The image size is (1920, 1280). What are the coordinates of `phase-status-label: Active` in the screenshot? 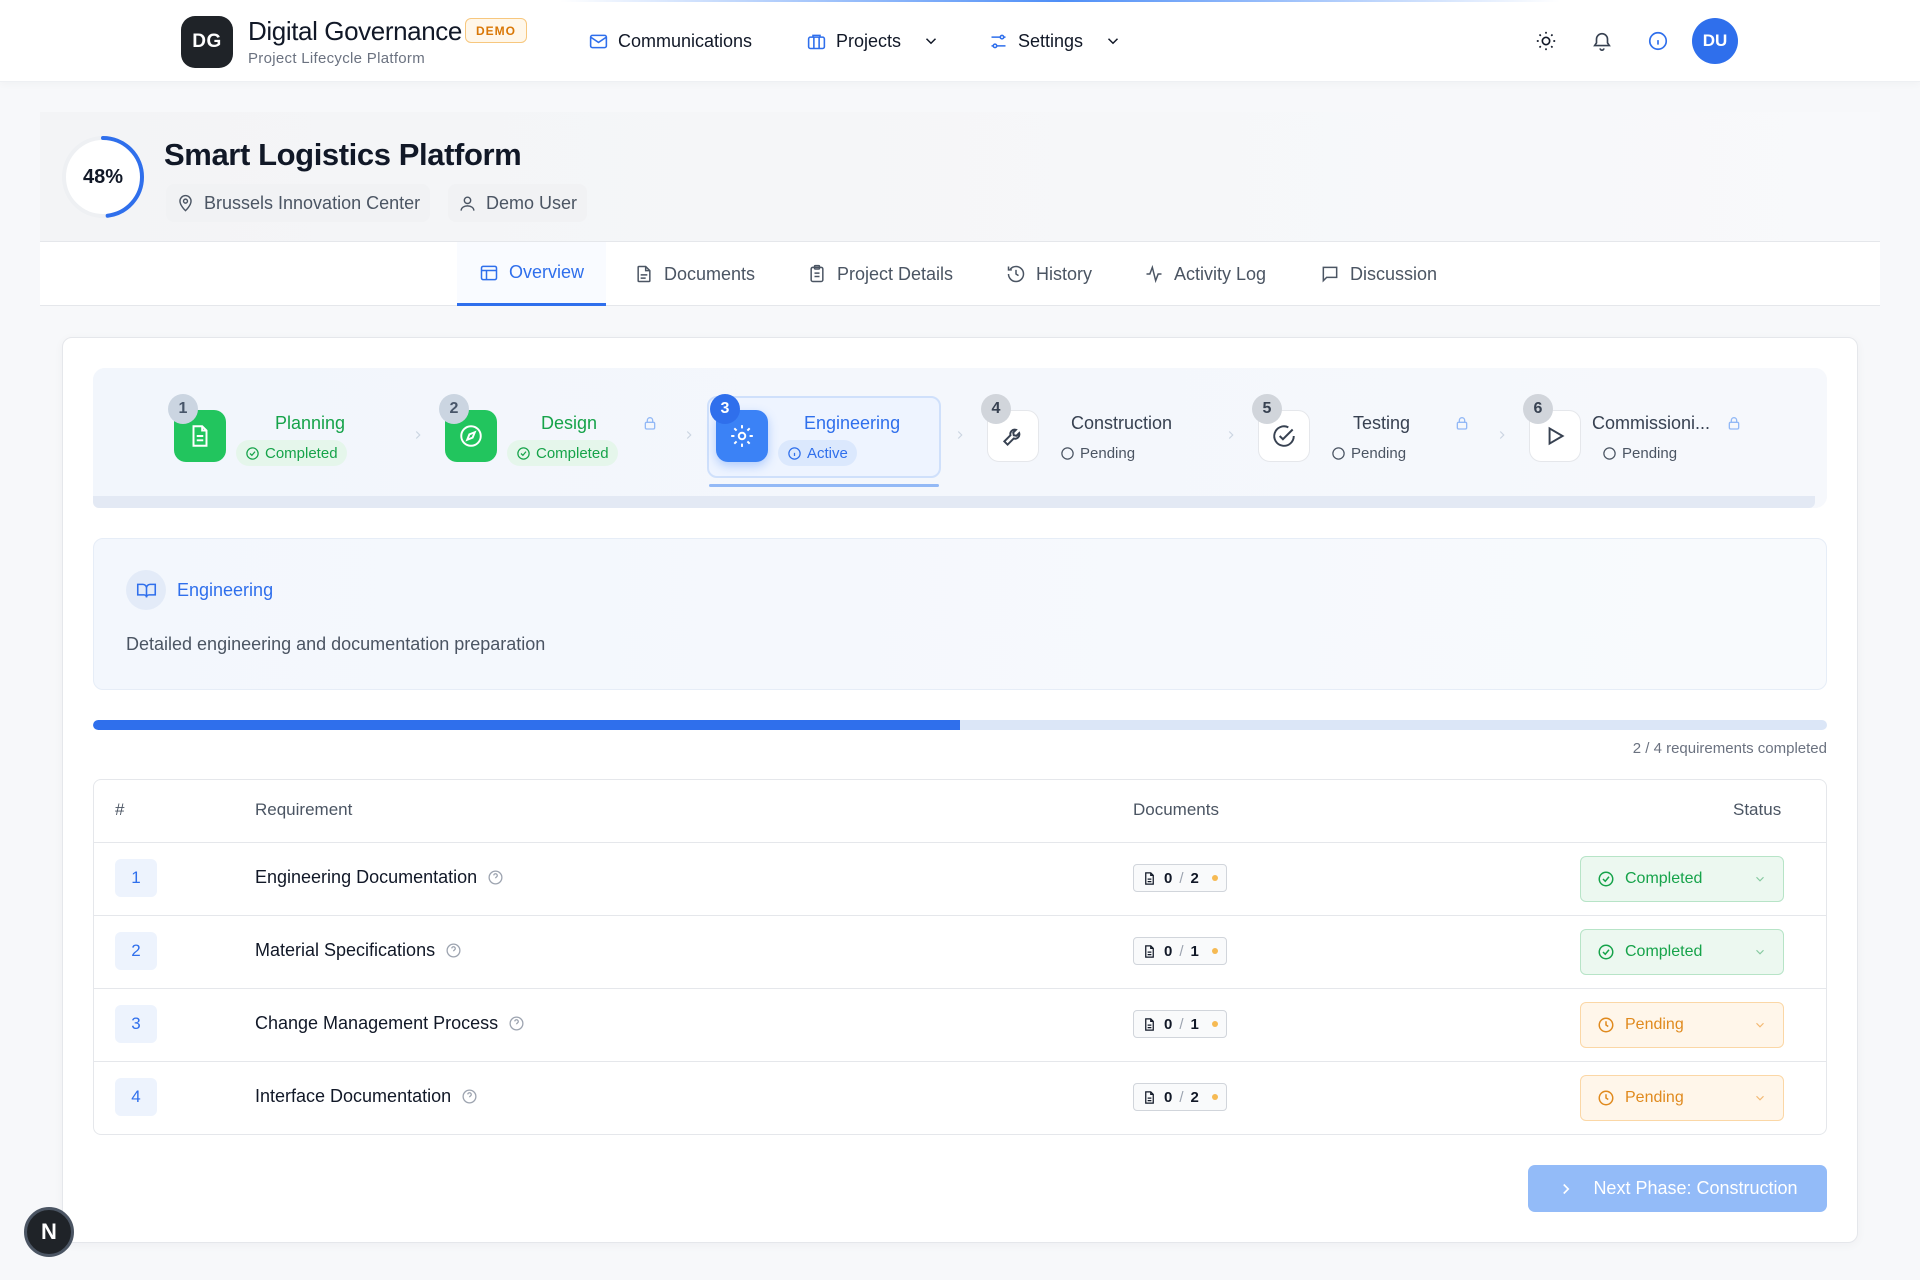 It's located at (827, 453).